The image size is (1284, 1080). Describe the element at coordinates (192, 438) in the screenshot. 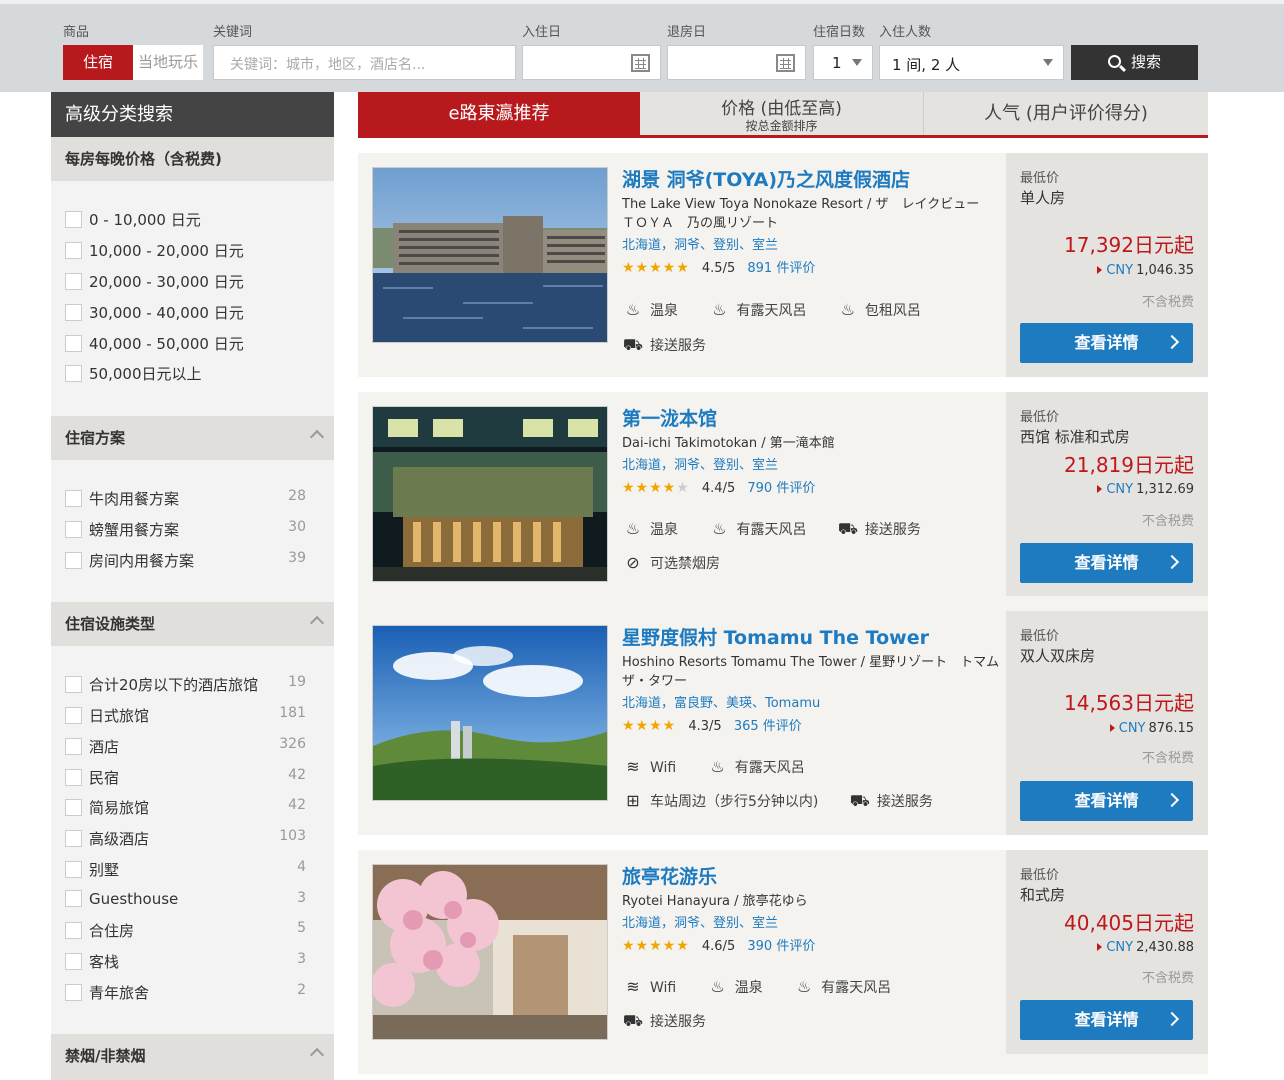

I see `plan-filter-header: 住宿方案` at that location.